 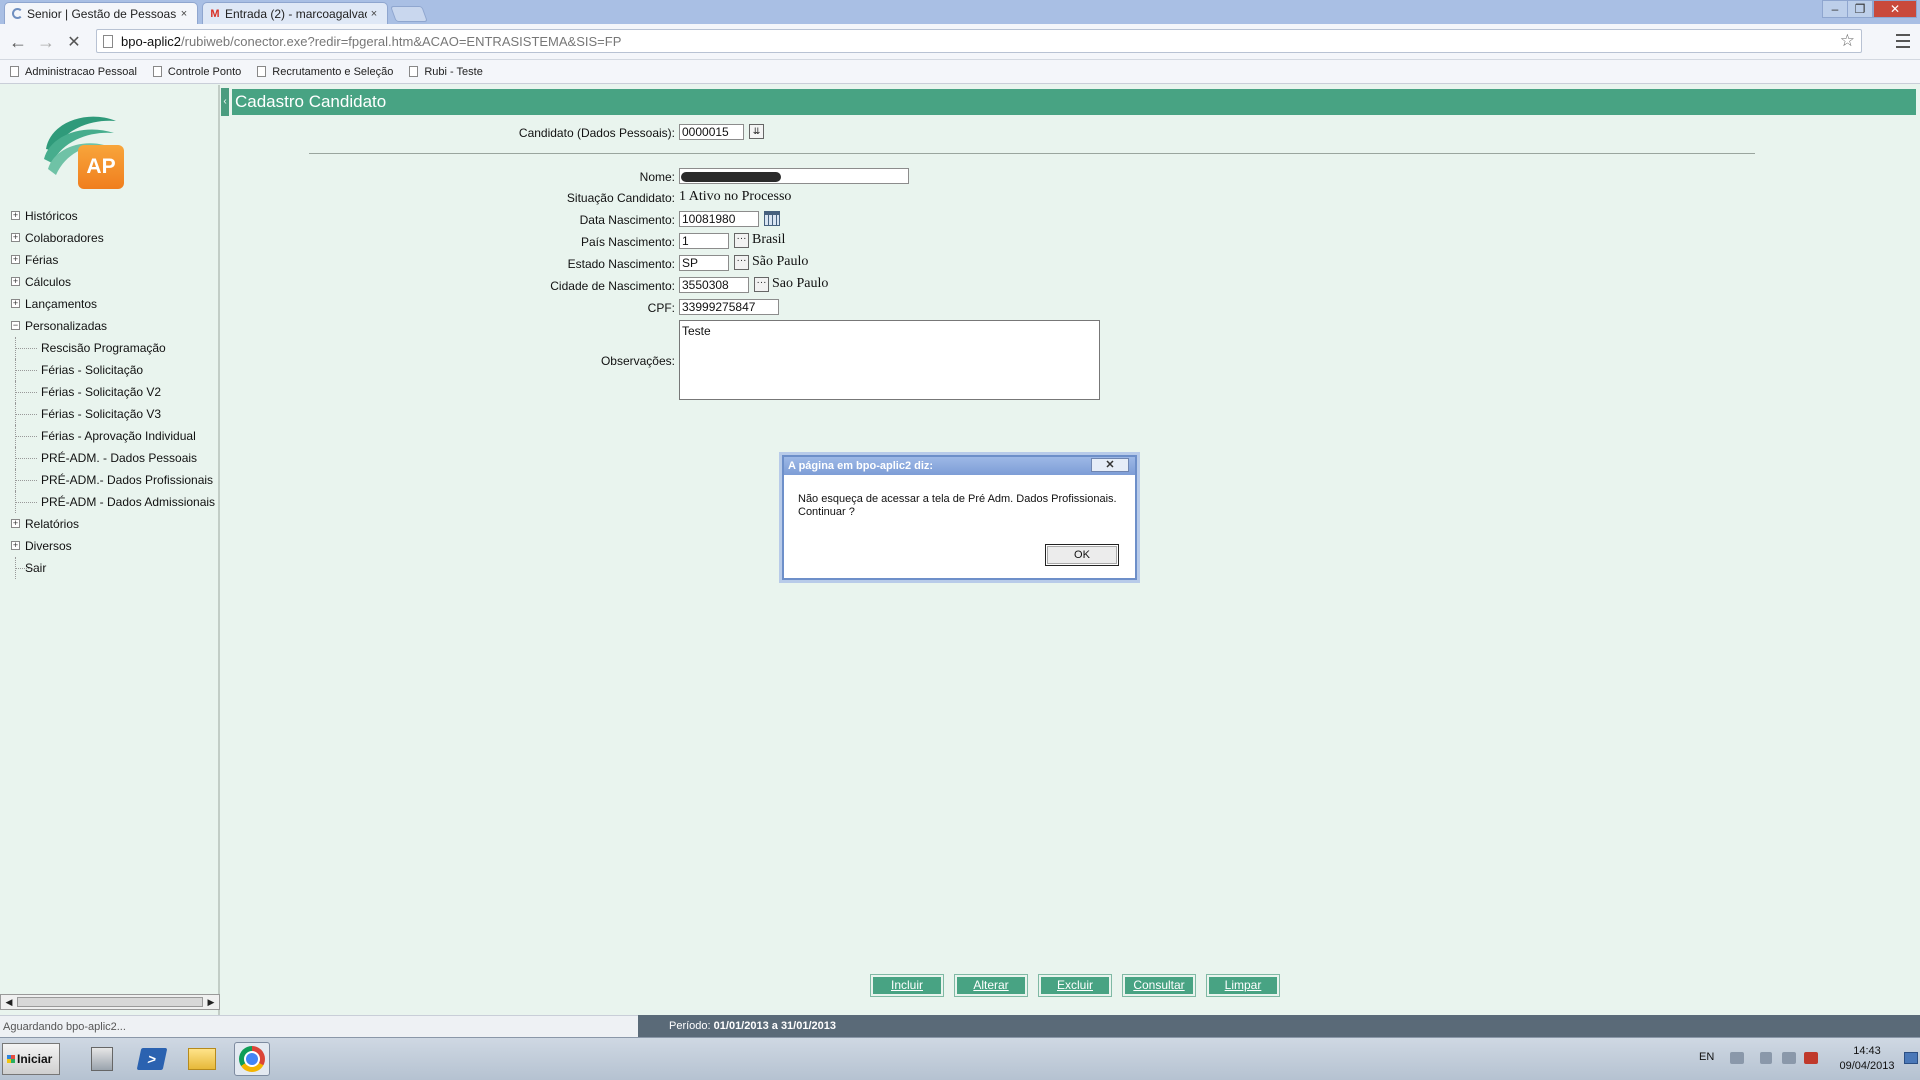 What do you see at coordinates (118, 436) in the screenshot?
I see `tree-label: Férias - Aprovação Individual` at bounding box center [118, 436].